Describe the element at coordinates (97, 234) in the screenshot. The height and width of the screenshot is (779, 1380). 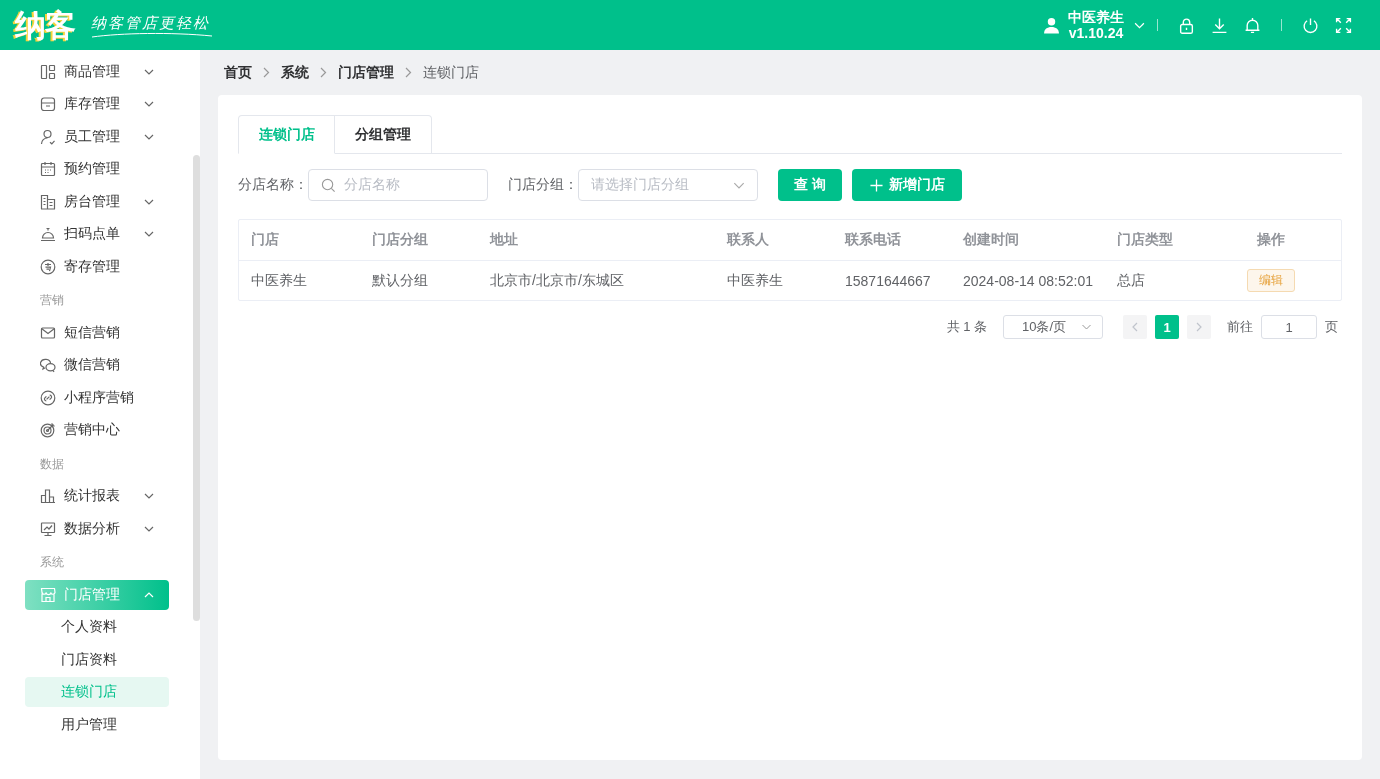
I see `sidebar-item: 扫码点单` at that location.